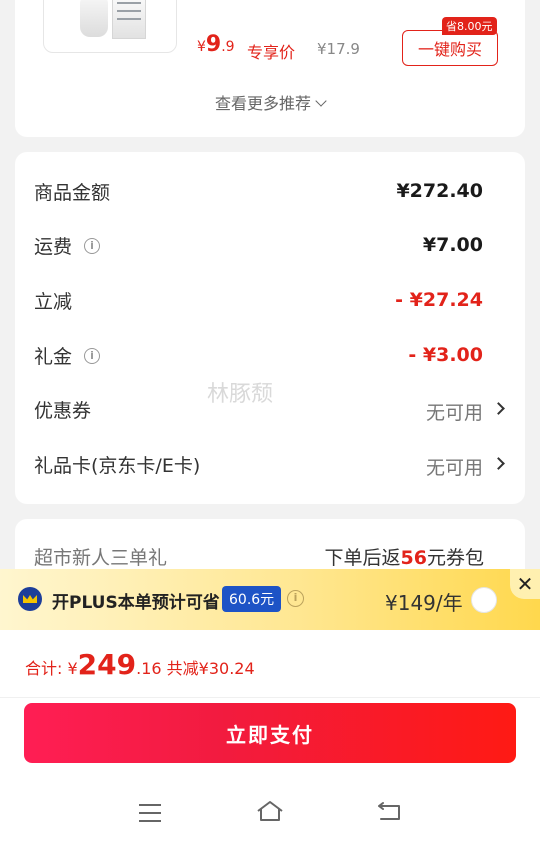 Image resolution: width=540 pixels, height=844 pixels. What do you see at coordinates (270, 697) in the screenshot?
I see `divider` at bounding box center [270, 697].